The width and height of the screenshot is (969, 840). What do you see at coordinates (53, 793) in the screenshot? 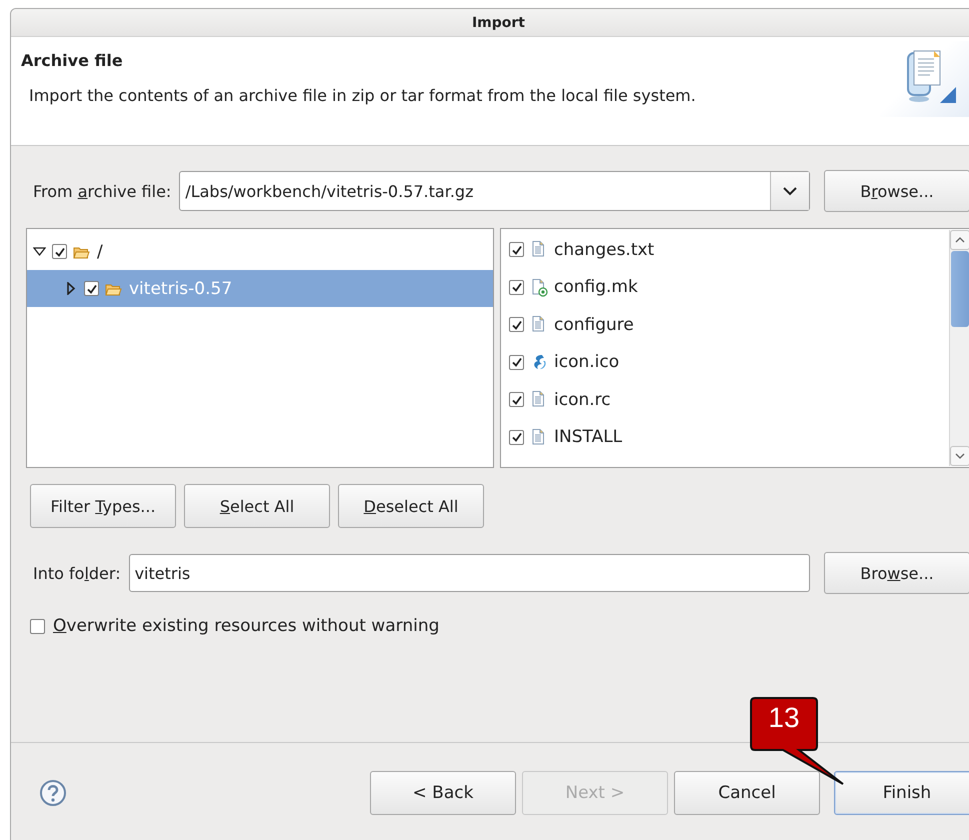
I see `help-icon` at bounding box center [53, 793].